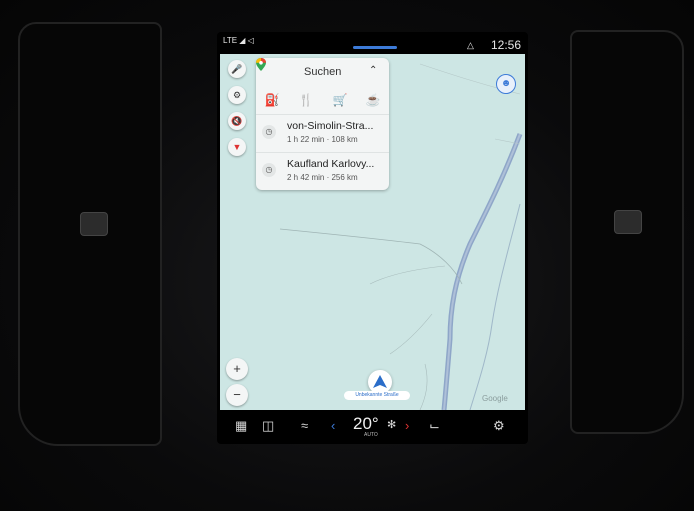 The width and height of the screenshot is (694, 511). I want to click on cafe-icon: ☕, so click(373, 100).